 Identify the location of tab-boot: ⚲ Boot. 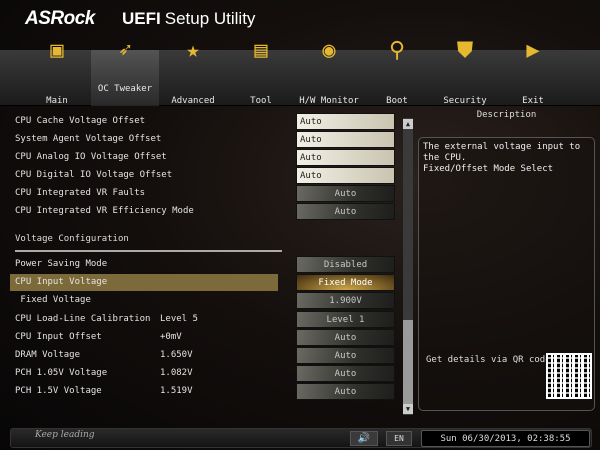
(397, 71).